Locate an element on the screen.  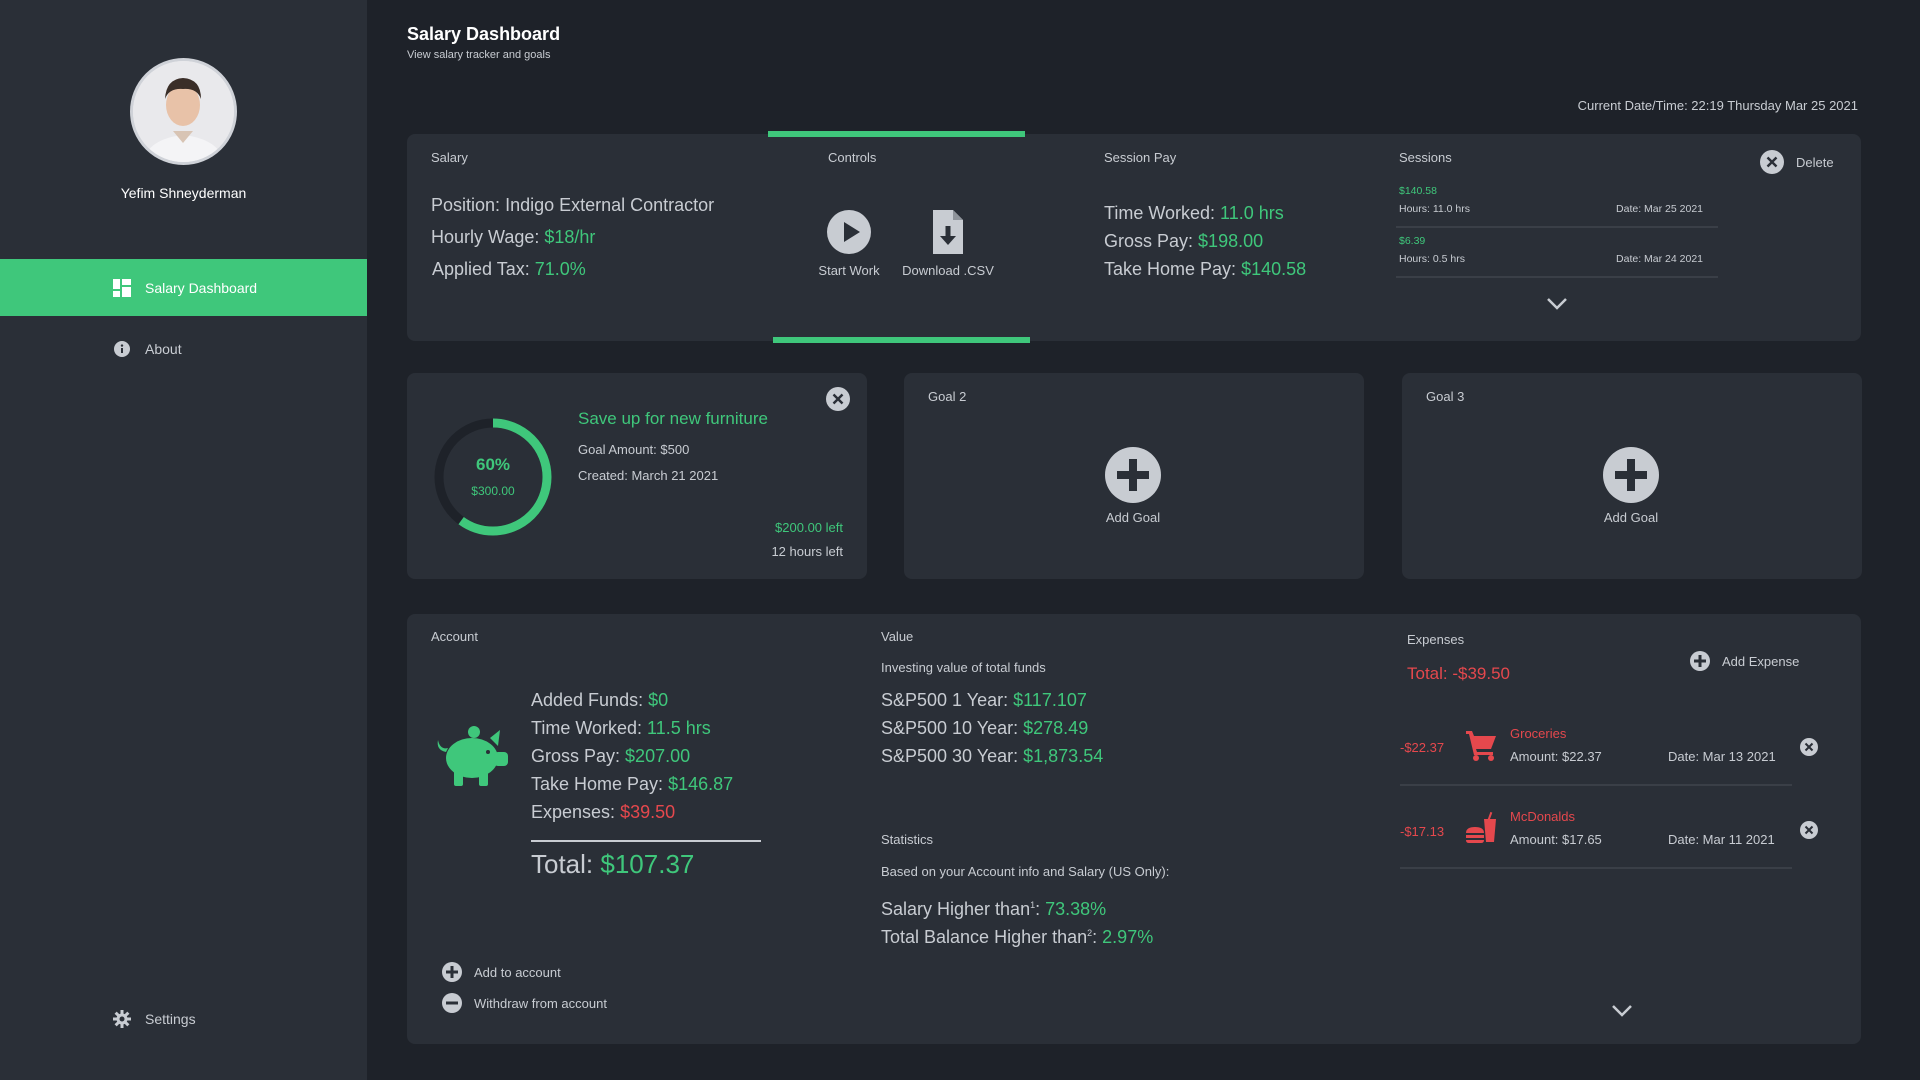
value-10-year: S&P500 10 Year: $278.49 is located at coordinates (985, 728).